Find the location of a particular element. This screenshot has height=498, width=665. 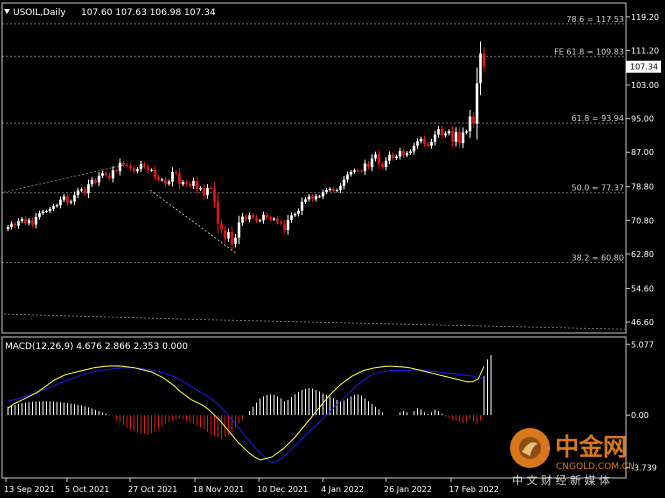

date-axis-label: 13 Sep 2021 is located at coordinates (29, 489).